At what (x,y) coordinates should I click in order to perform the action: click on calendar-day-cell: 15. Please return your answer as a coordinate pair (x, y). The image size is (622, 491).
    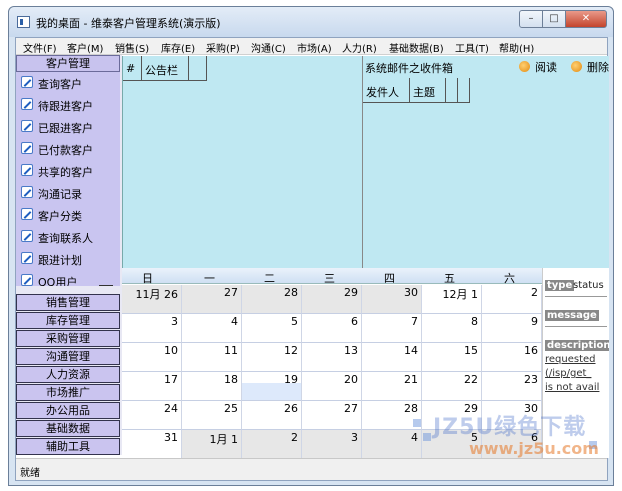
    Looking at the image, I should click on (452, 357).